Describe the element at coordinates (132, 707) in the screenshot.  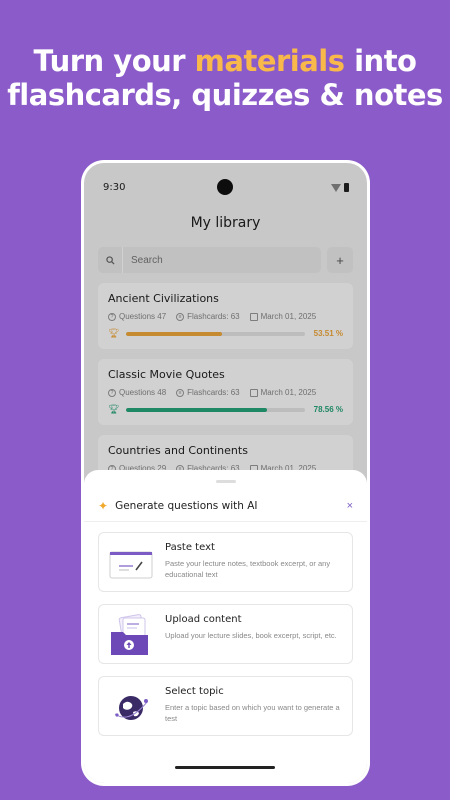
I see `globe-topic-icon` at that location.